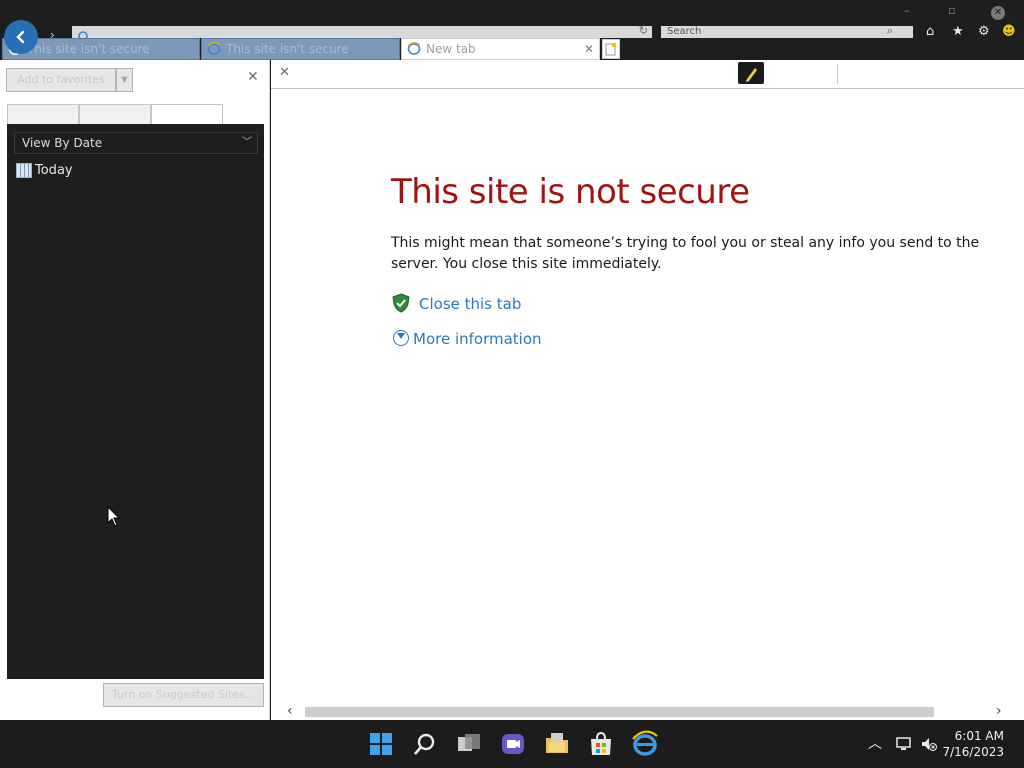  I want to click on search-icon: ⌕, so click(890, 31).